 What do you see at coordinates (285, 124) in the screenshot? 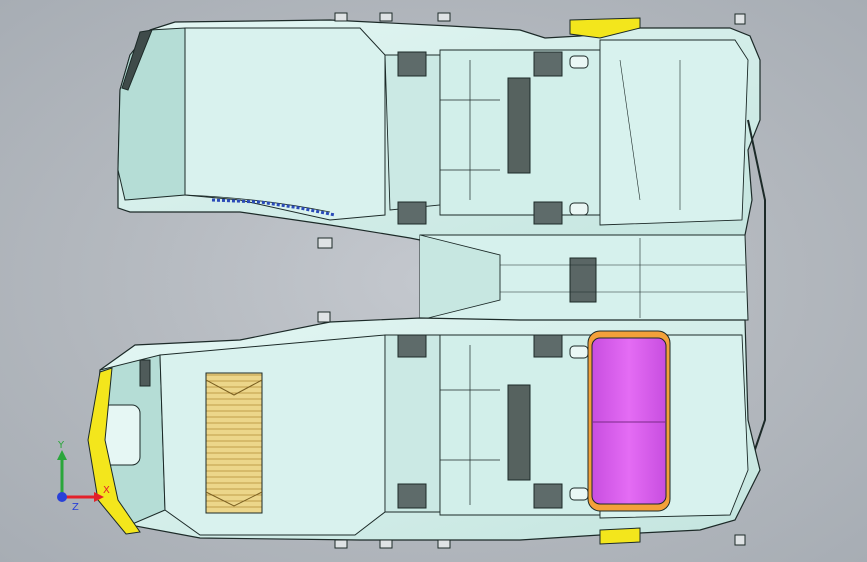
I see `upper-seat-area` at bounding box center [285, 124].